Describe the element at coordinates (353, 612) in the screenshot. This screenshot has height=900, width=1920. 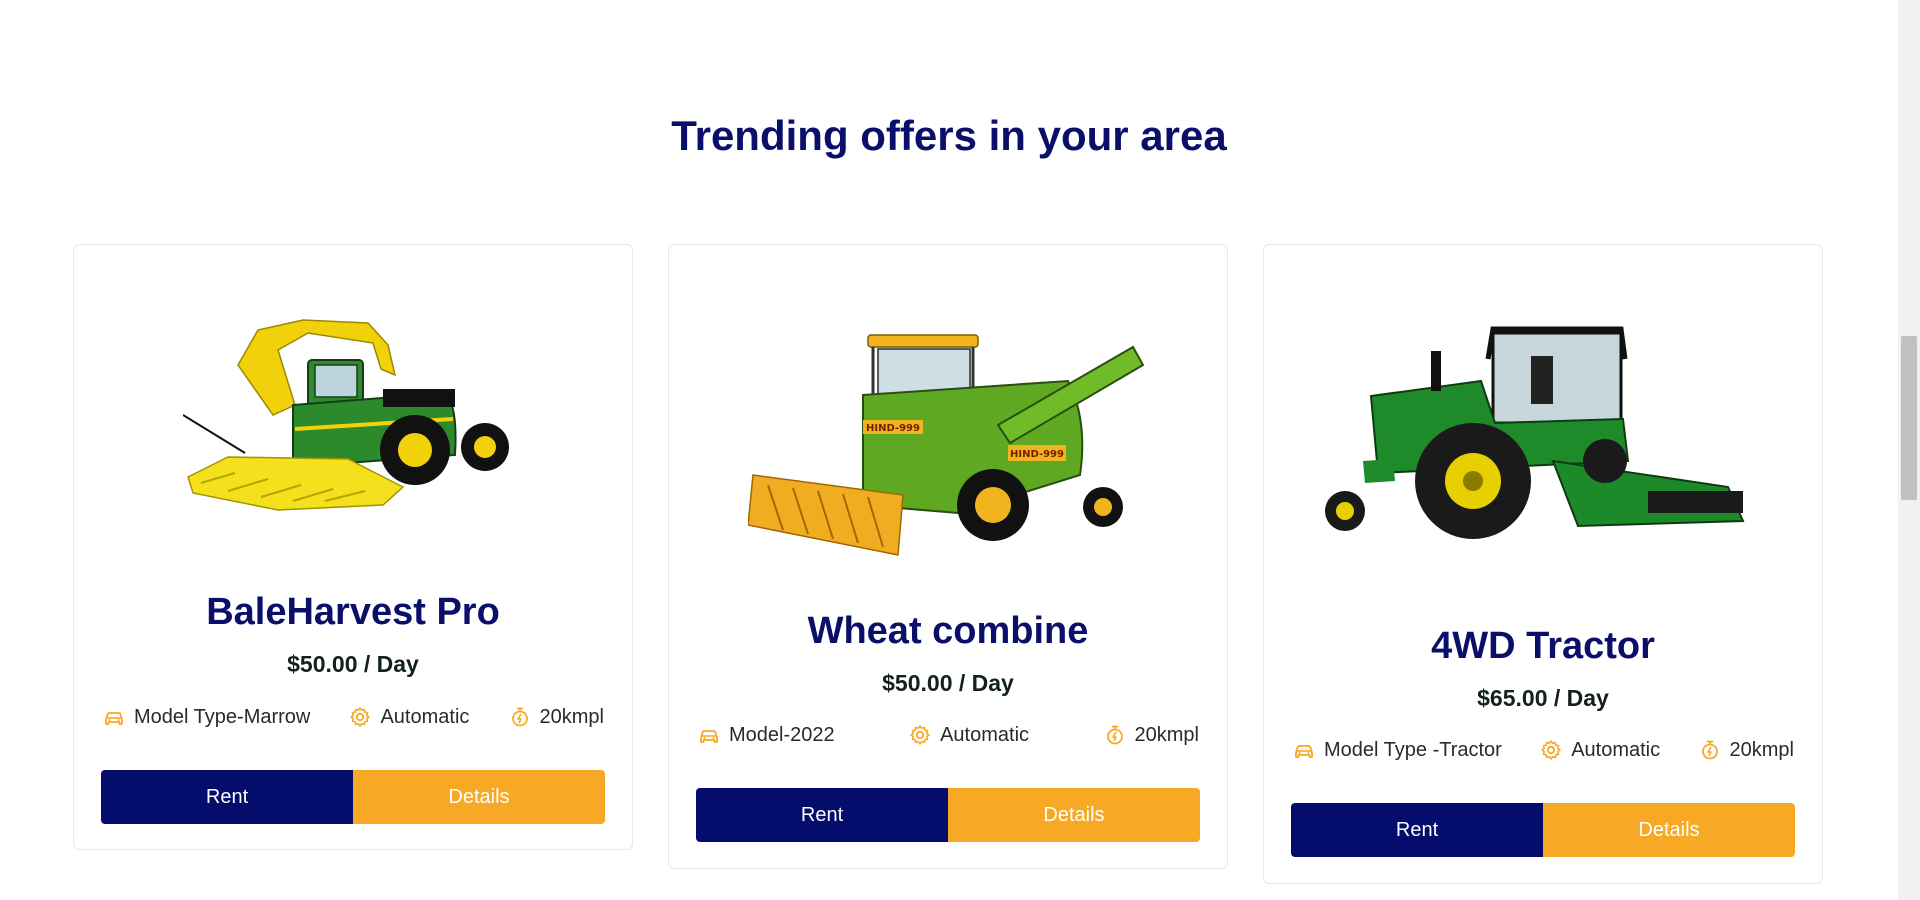
I see `card-title: BaleHarvest Pro` at that location.